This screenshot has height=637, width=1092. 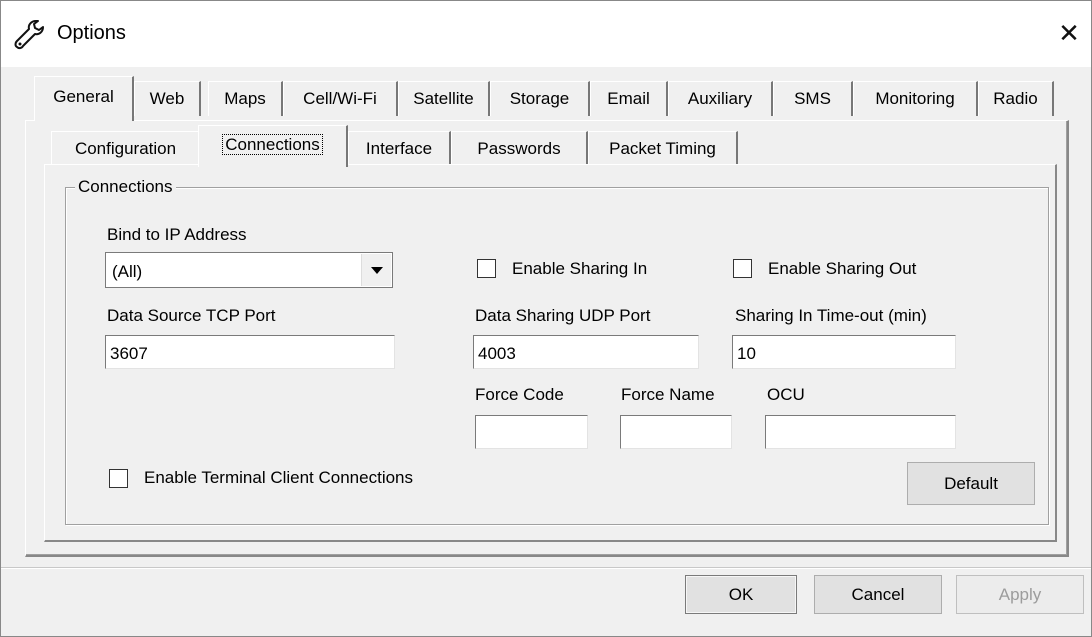 I want to click on tcp-port-field: 3607, so click(x=250, y=352).